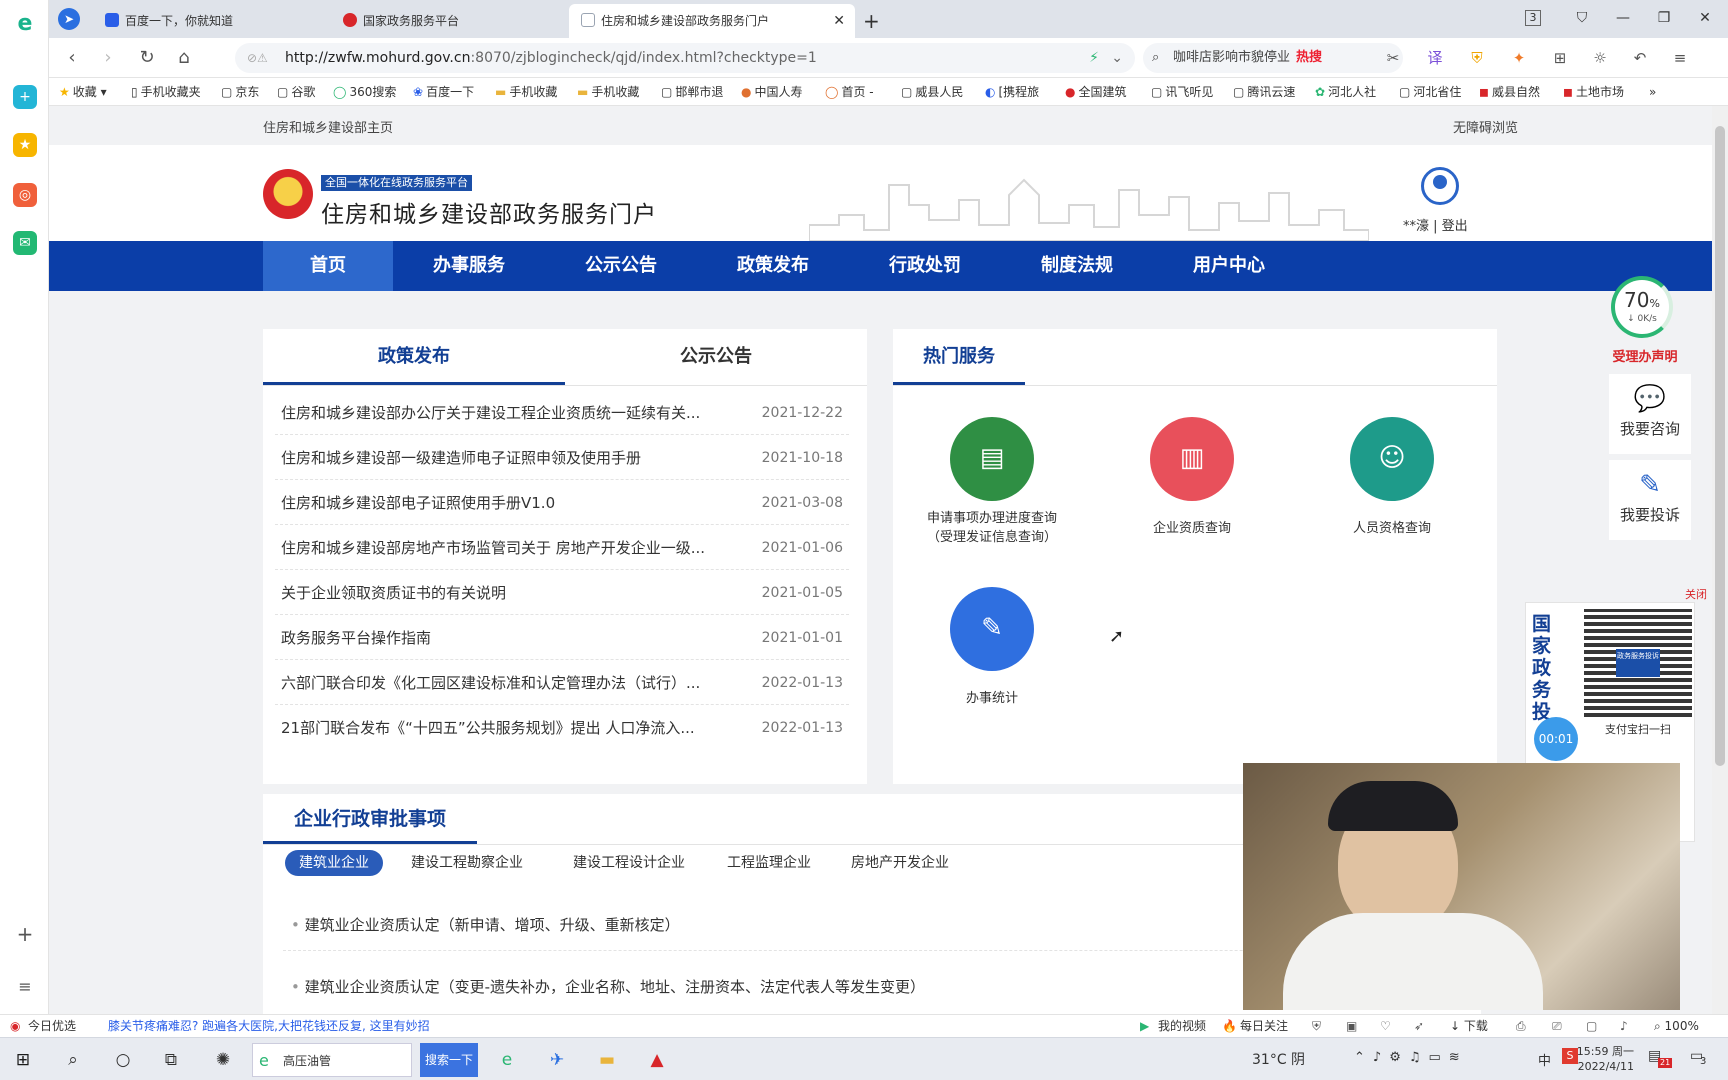 The image size is (1728, 1080). What do you see at coordinates (1624, 1026) in the screenshot?
I see `volume-icon: ♪` at bounding box center [1624, 1026].